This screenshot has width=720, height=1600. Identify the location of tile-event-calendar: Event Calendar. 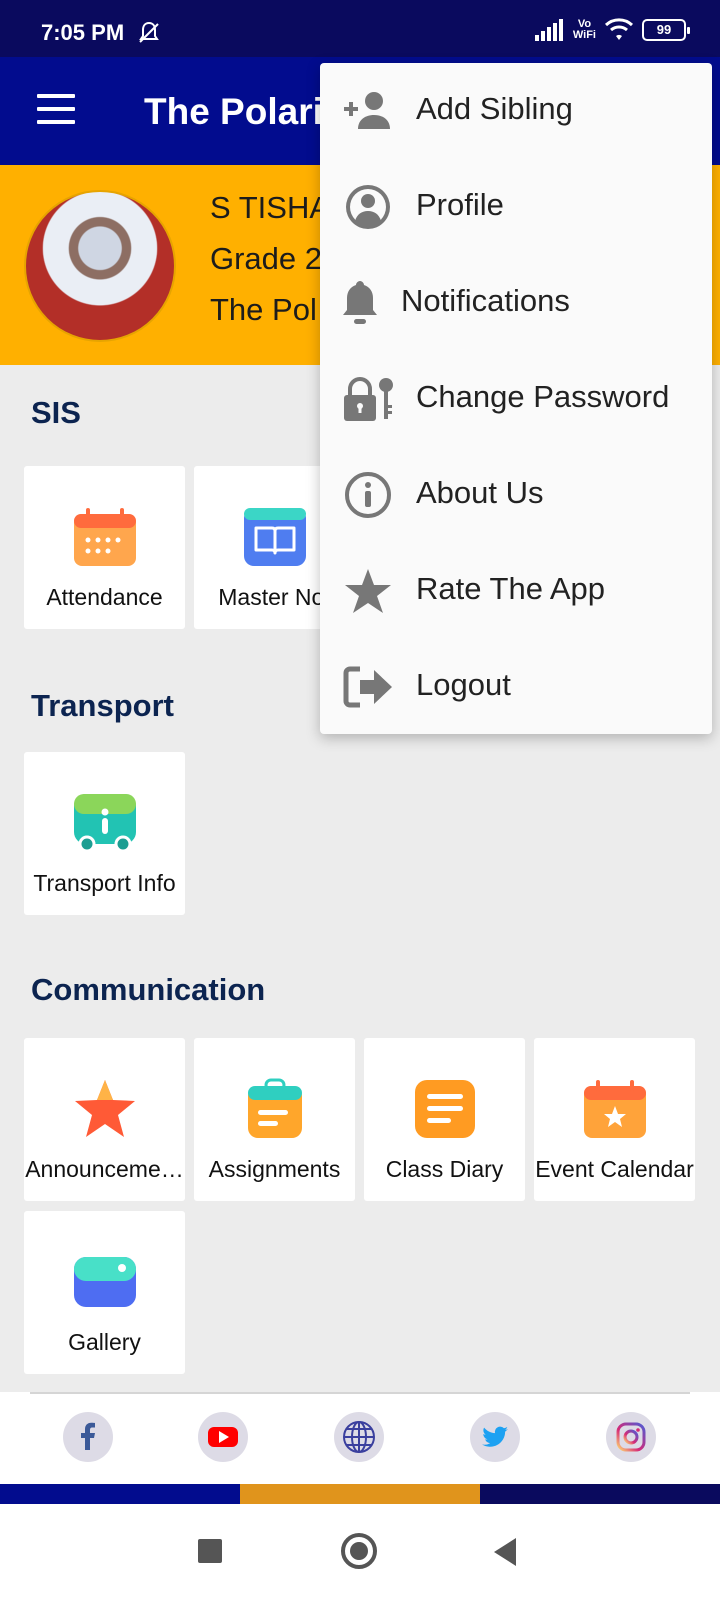
(614, 1119).